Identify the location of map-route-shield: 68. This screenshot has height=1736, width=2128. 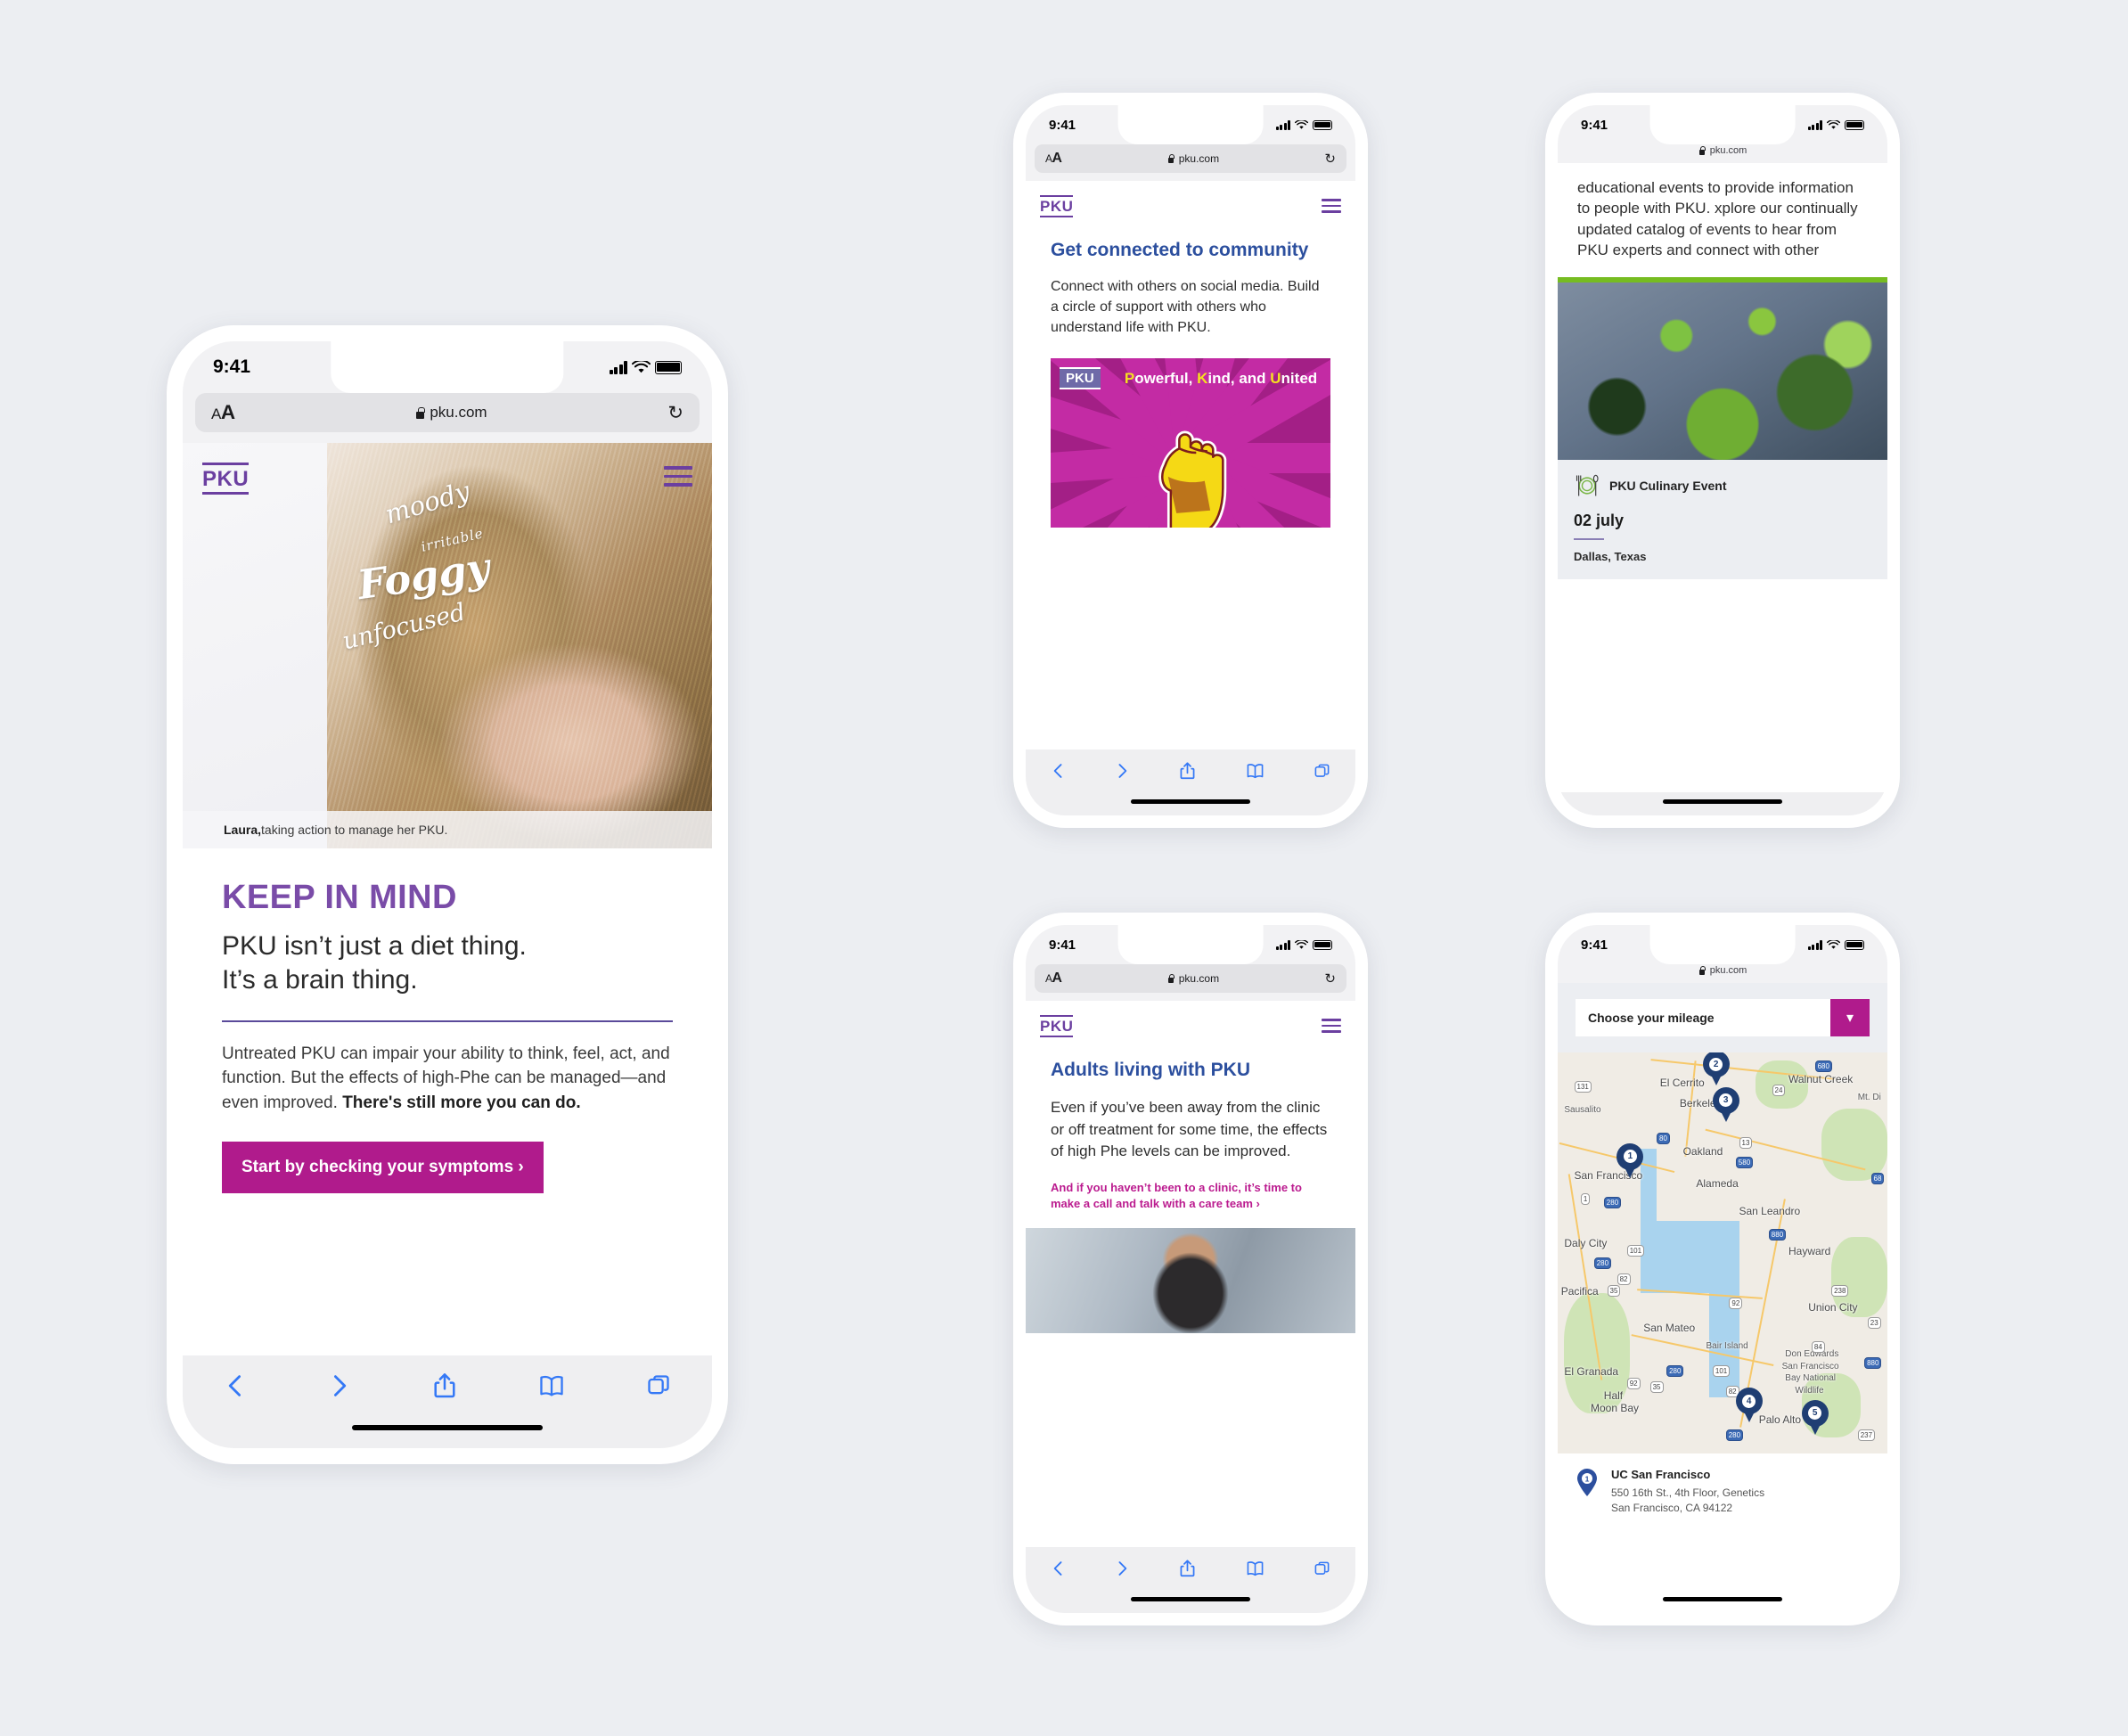
(1877, 1178).